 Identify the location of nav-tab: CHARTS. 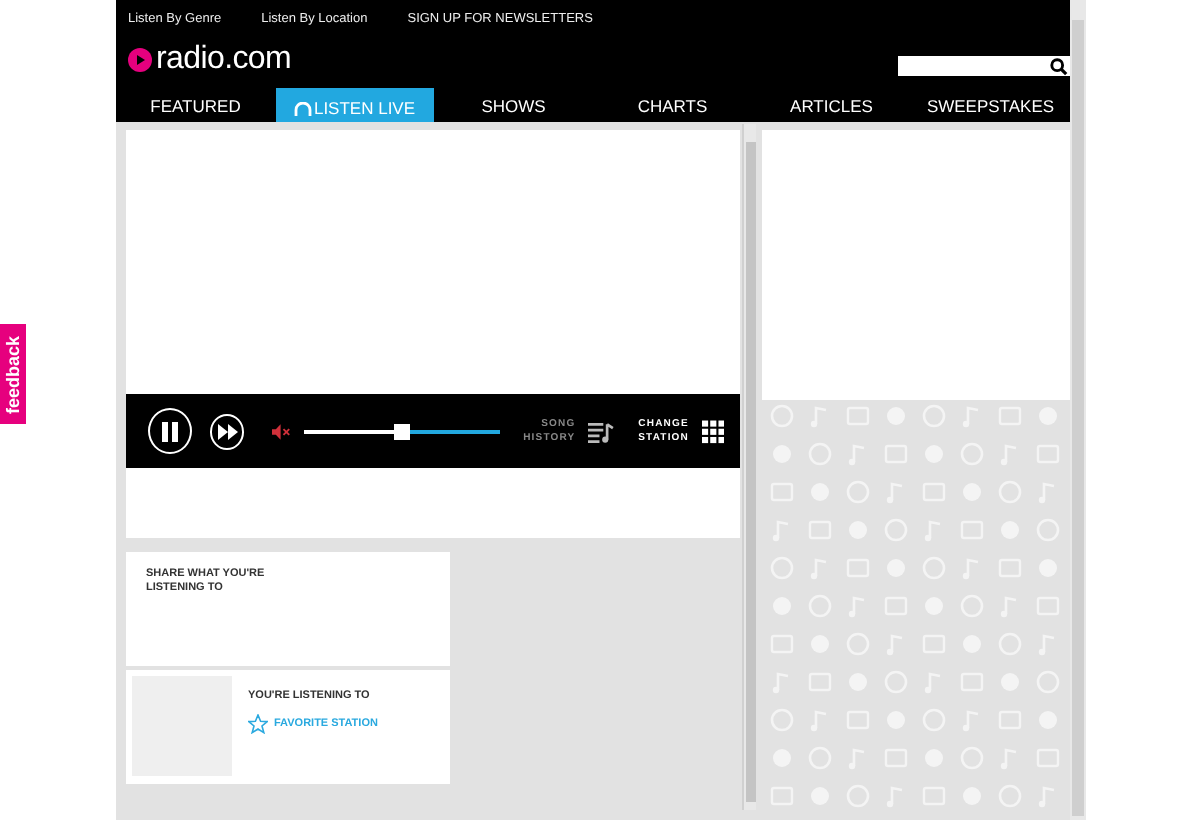
(672, 105).